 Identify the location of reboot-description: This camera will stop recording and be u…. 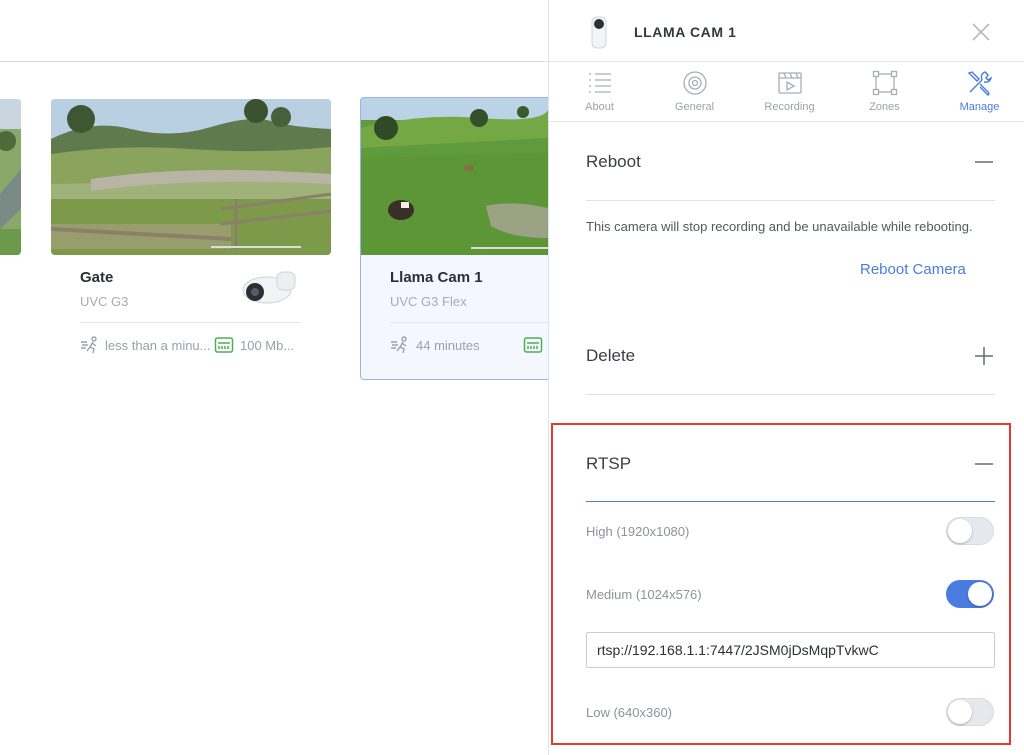
(779, 226).